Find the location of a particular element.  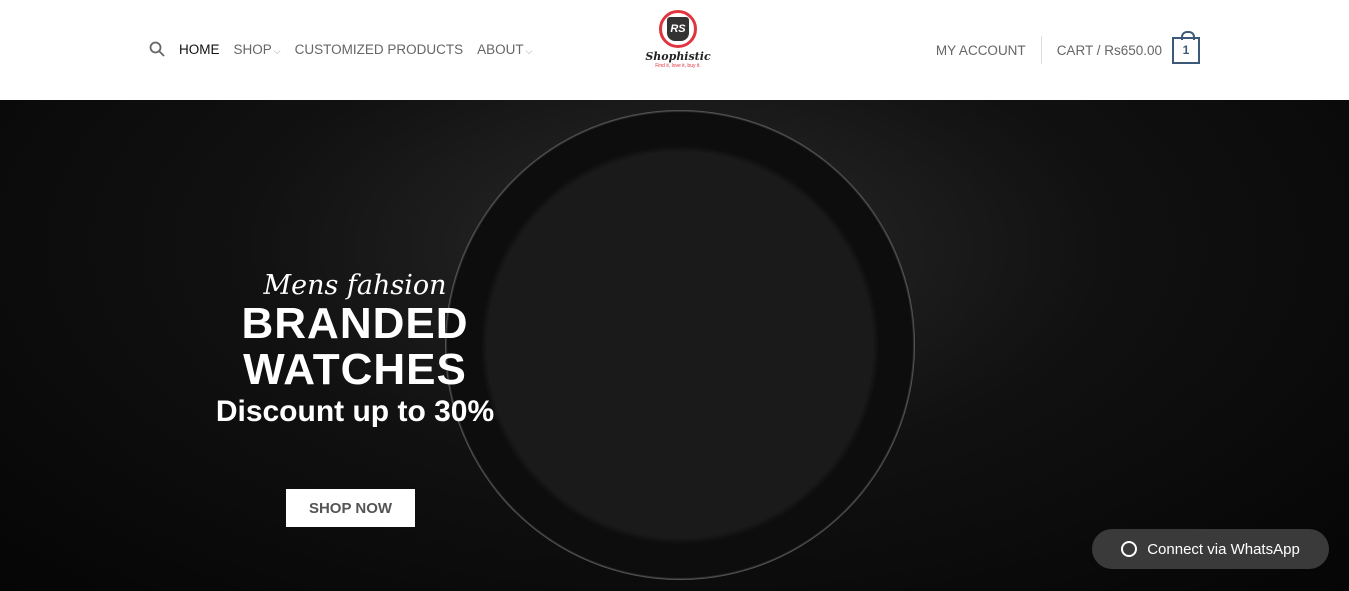

hero-discount: Discount up to 30% is located at coordinates (355, 411).